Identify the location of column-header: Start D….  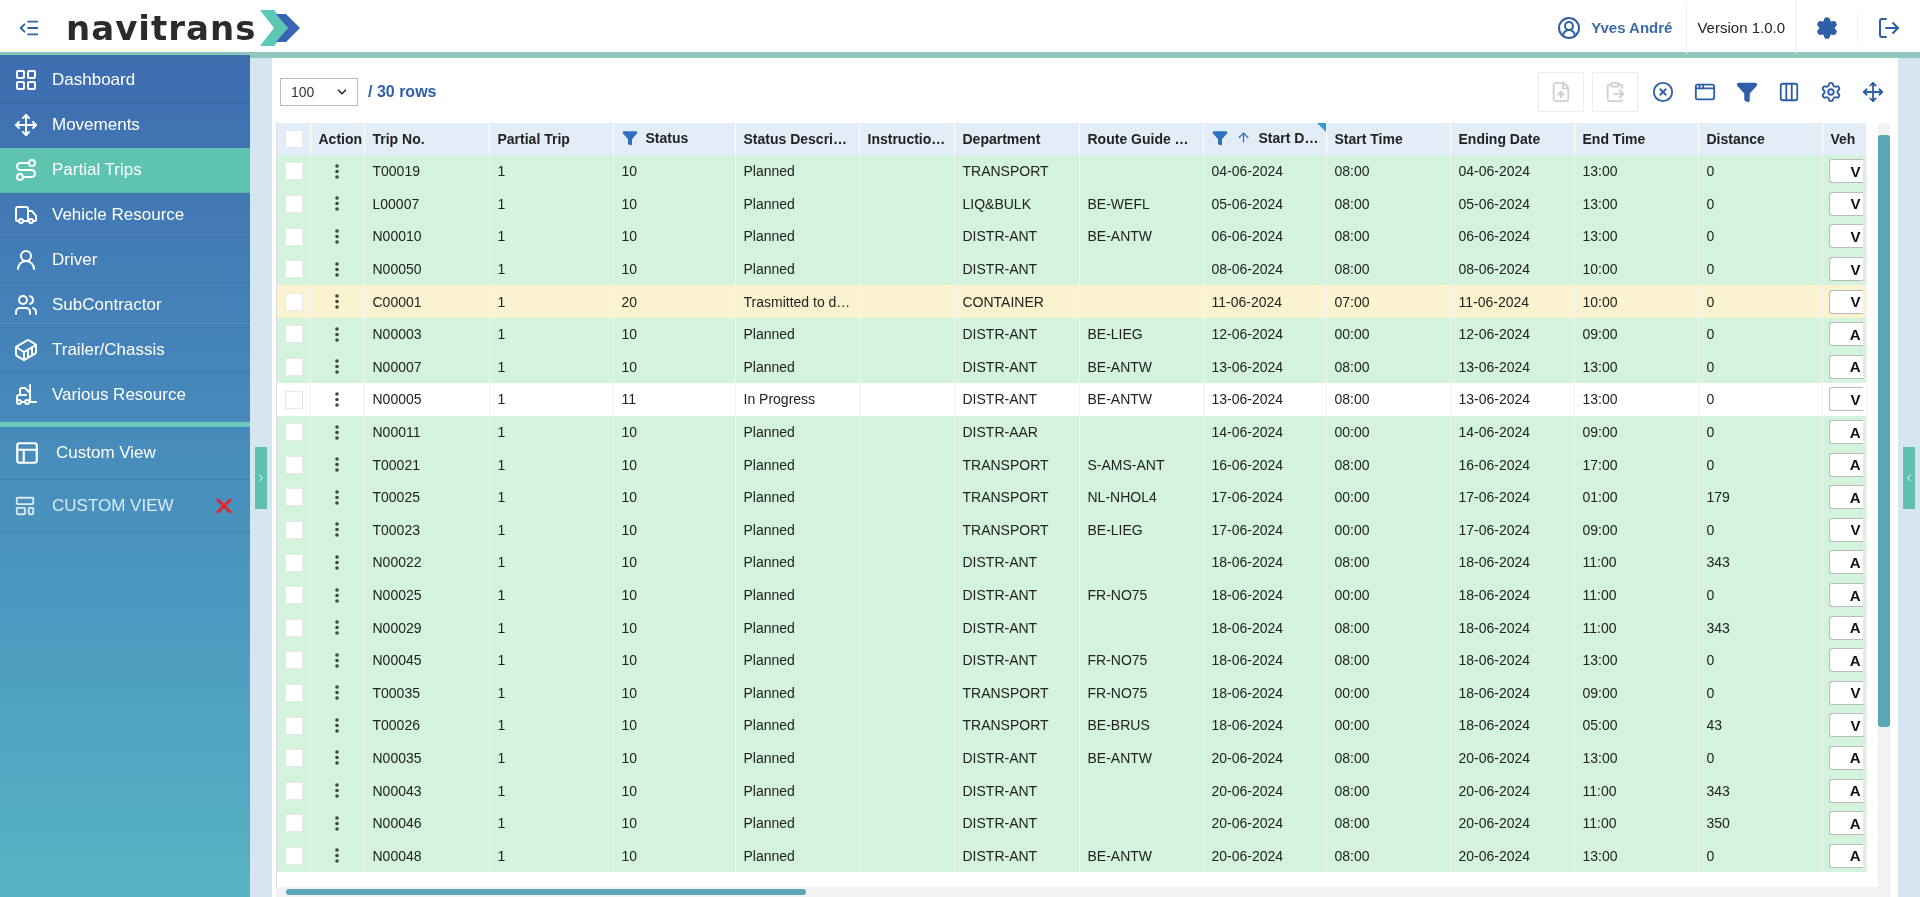
(1264, 139).